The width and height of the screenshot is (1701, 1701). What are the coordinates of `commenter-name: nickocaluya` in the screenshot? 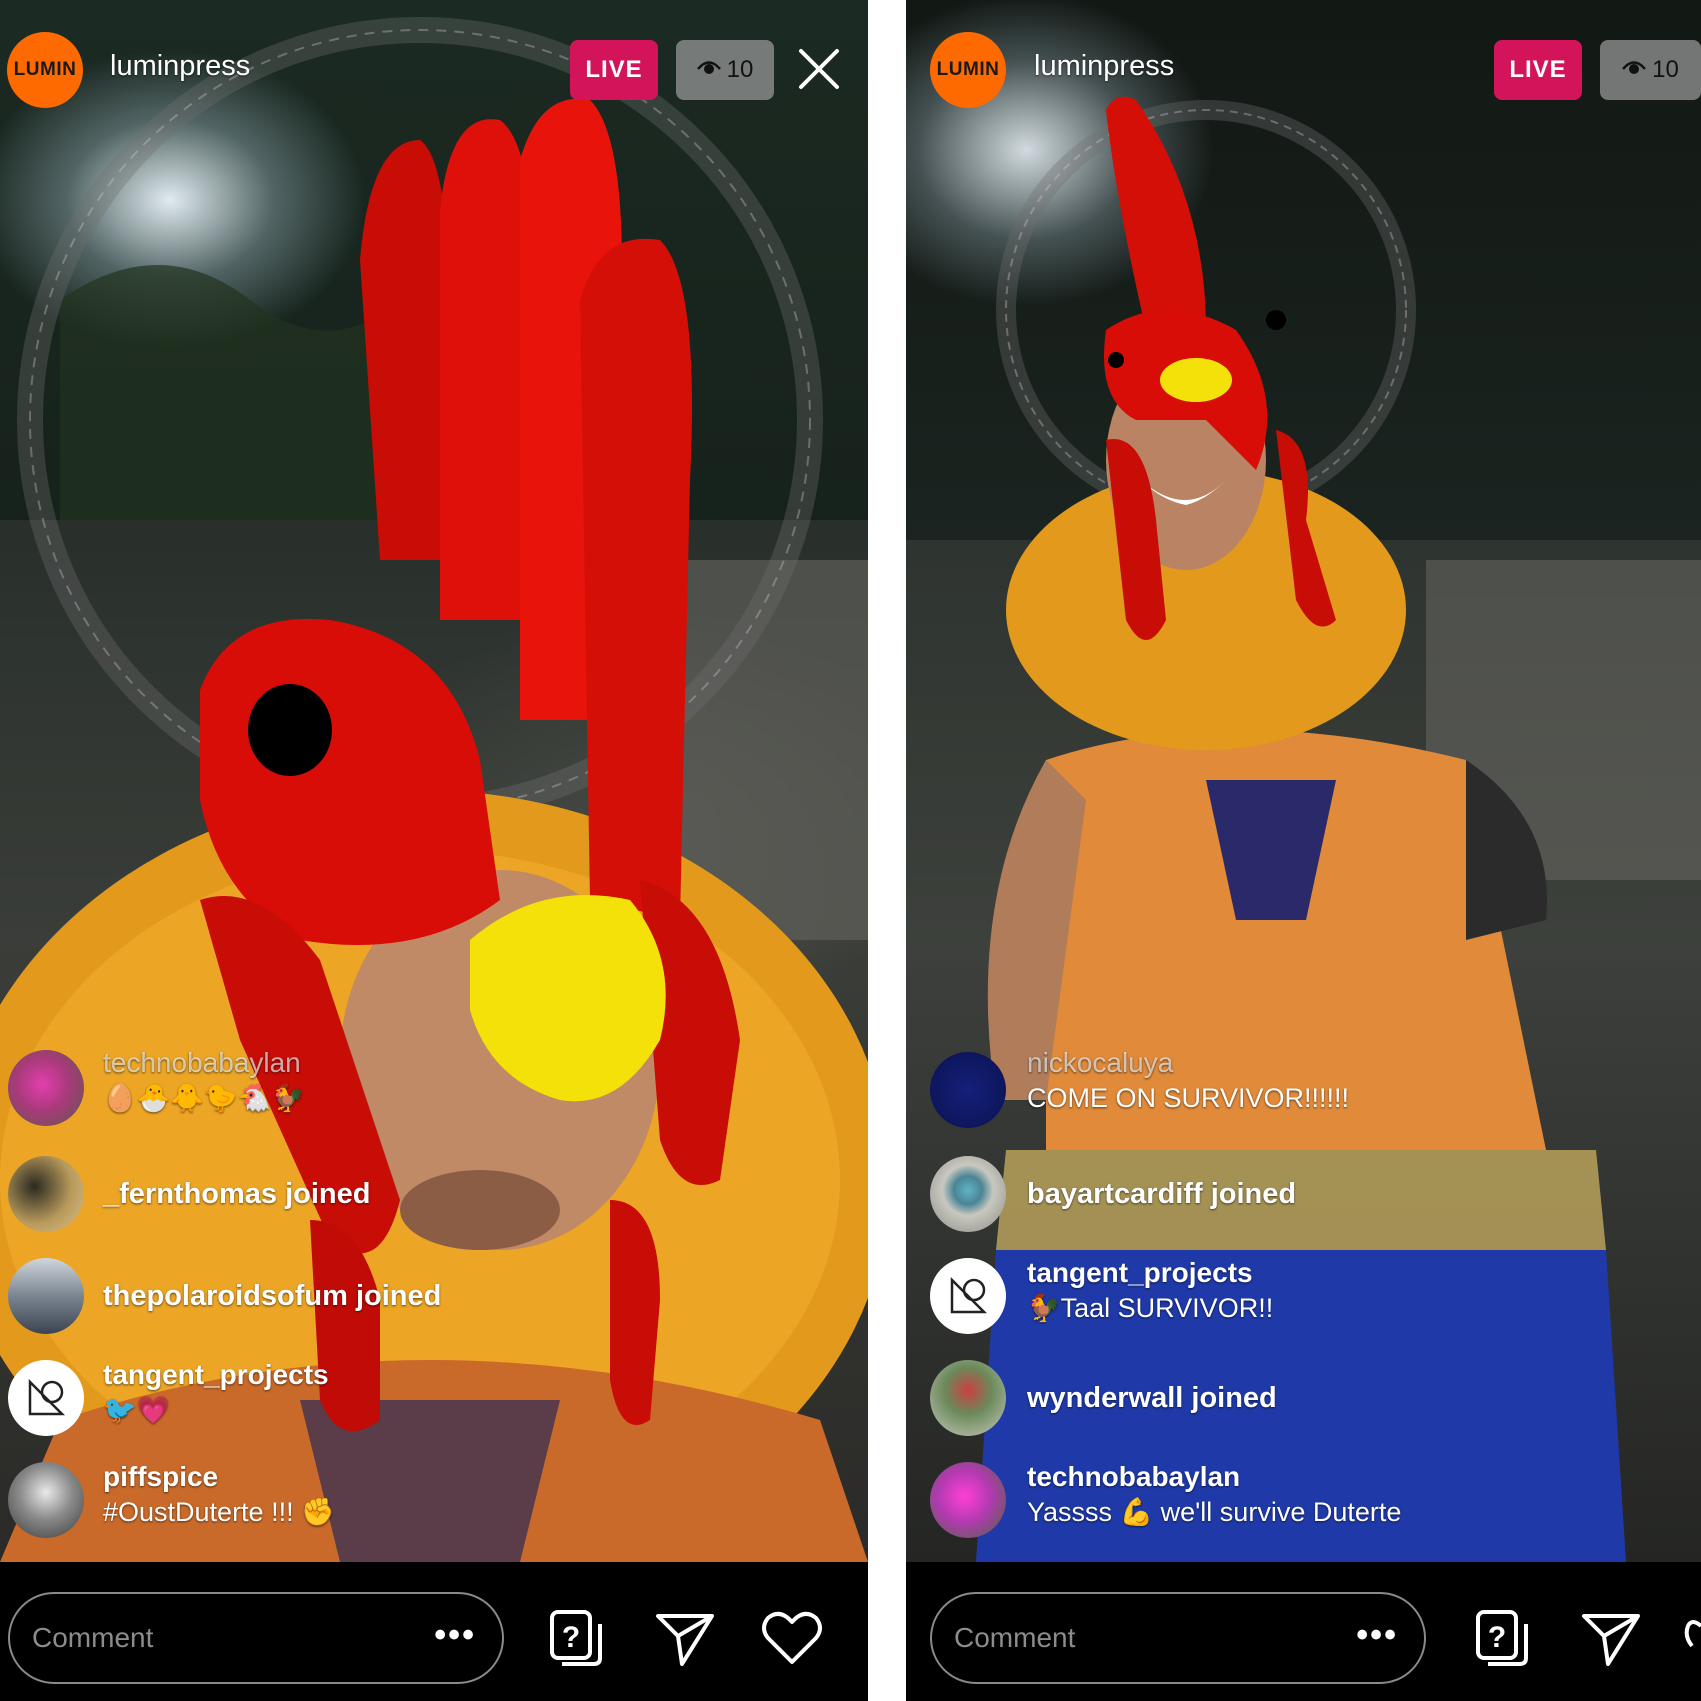 It's located at (1188, 1063).